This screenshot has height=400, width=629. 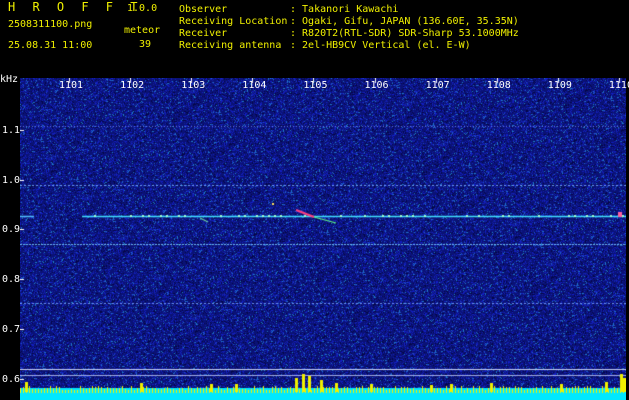 I want to click on meteor-count: 39, so click(x=145, y=44).